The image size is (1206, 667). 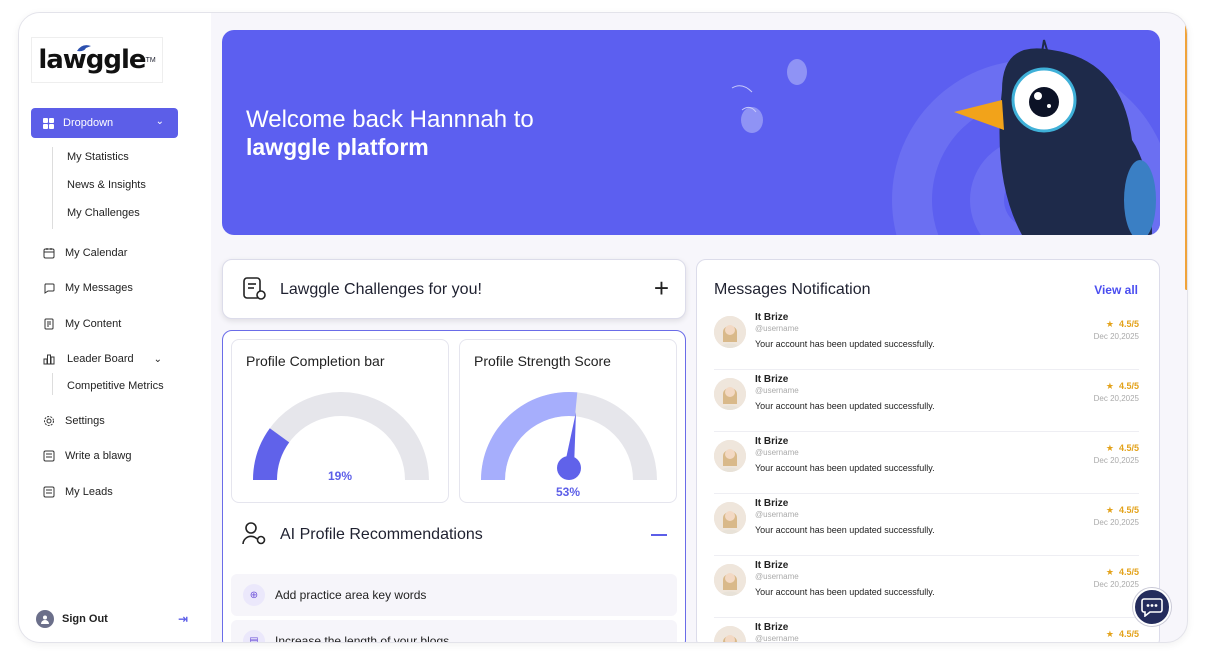 What do you see at coordinates (158, 359) in the screenshot?
I see `chevron-down-icon: ⌄` at bounding box center [158, 359].